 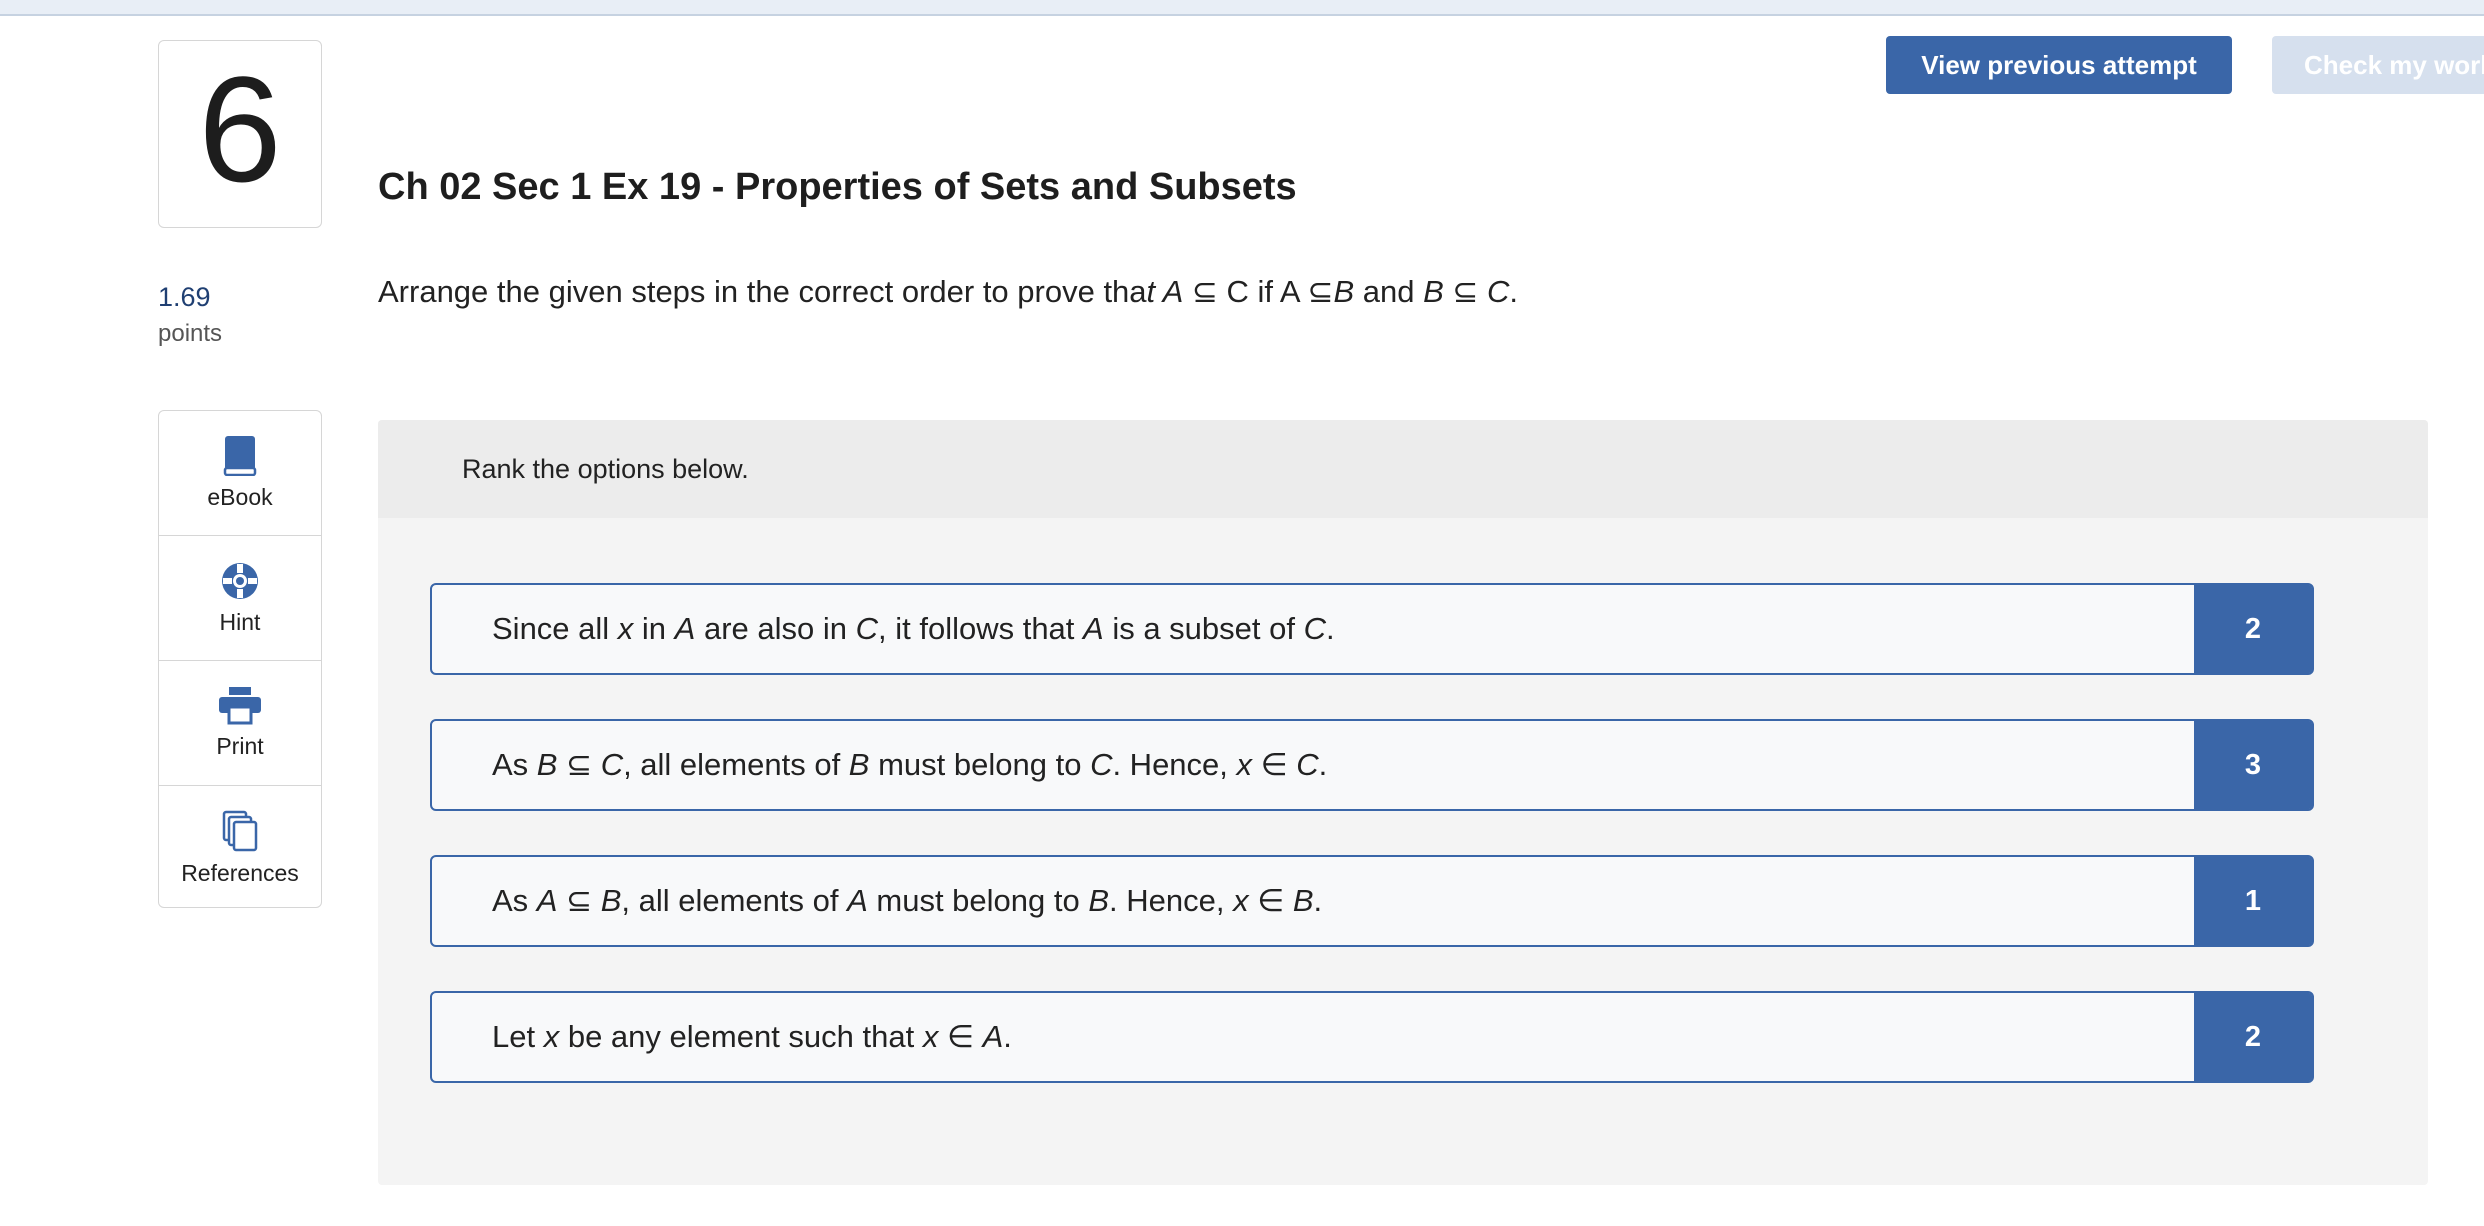 I want to click on view-previous-attempt-button: View previous attempt, so click(x=2059, y=65).